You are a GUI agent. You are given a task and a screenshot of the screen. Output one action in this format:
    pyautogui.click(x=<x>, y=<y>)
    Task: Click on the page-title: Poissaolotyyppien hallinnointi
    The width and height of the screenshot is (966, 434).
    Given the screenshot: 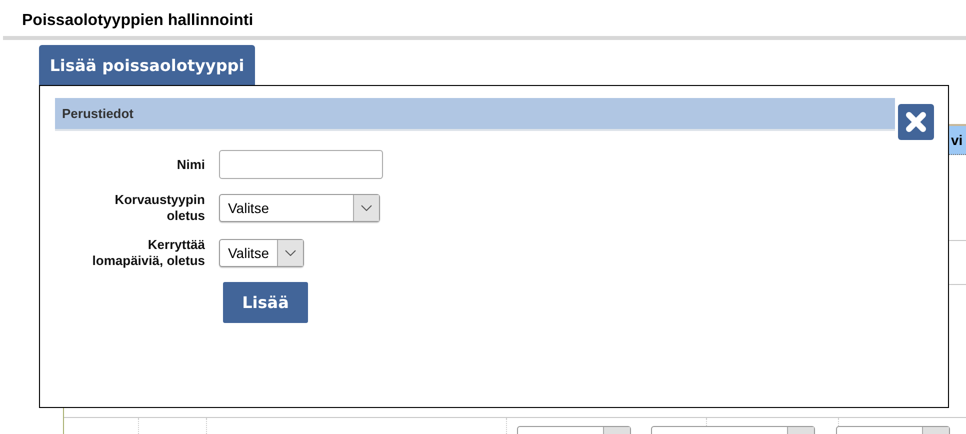 What is the action you would take?
    pyautogui.click(x=137, y=21)
    